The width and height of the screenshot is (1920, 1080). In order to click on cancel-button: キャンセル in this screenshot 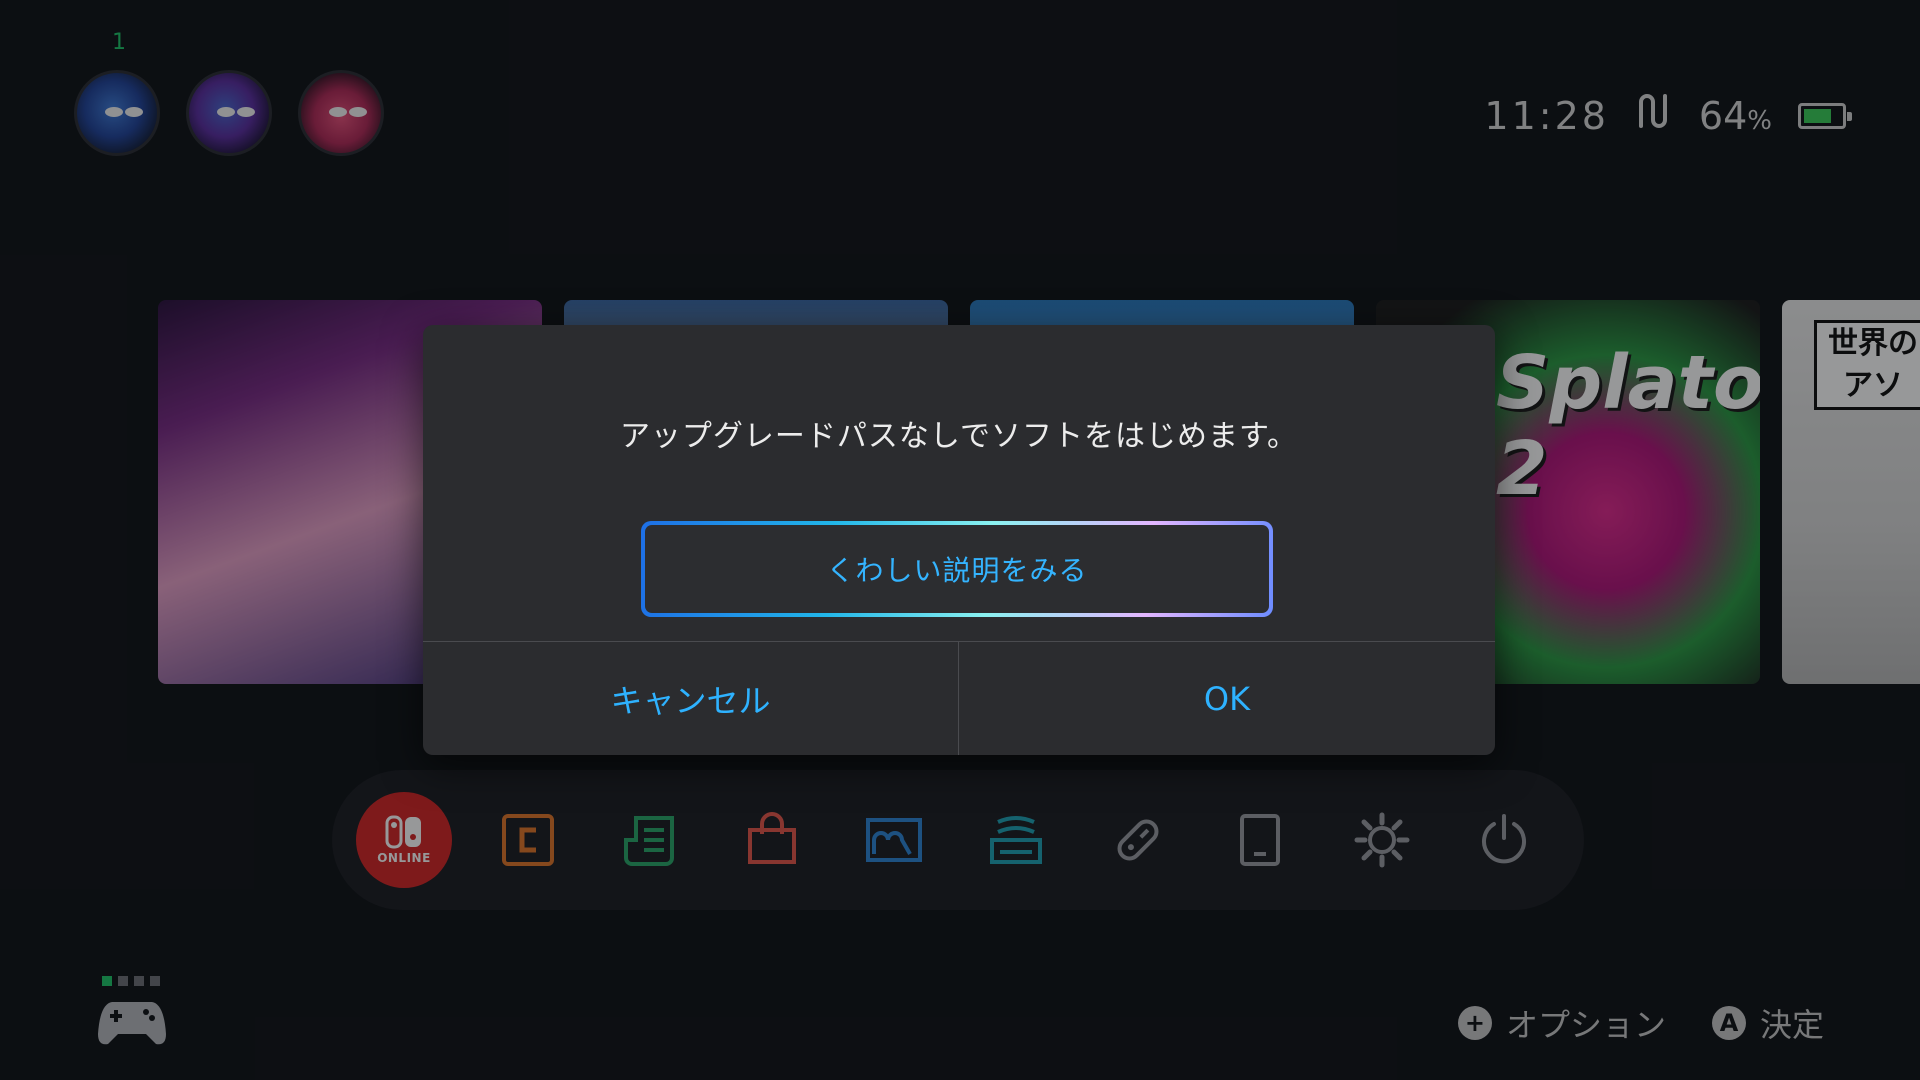, I will do `click(690, 698)`.